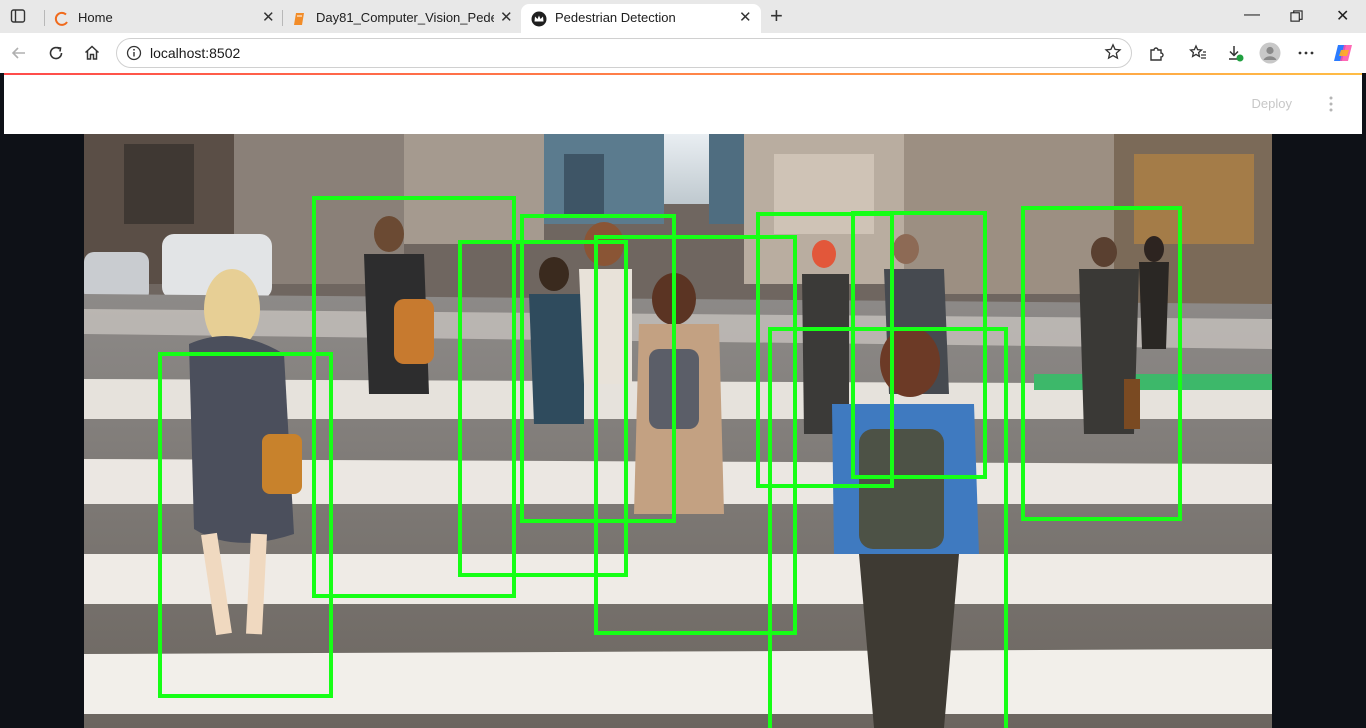 The image size is (1366, 728). I want to click on url-text: localhost:8502, so click(195, 53).